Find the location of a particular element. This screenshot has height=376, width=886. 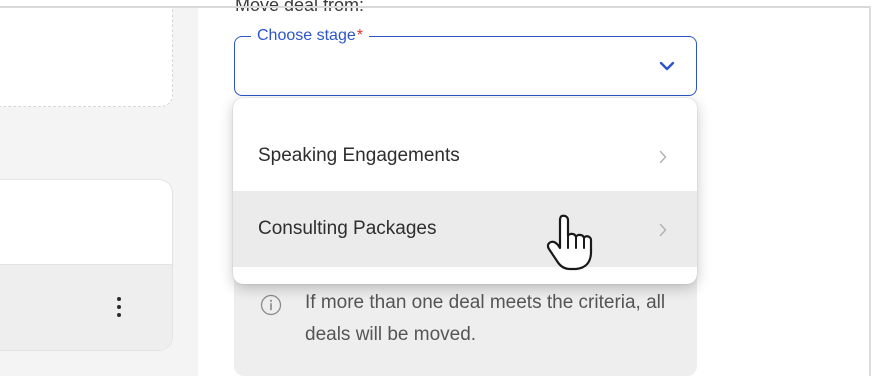

required-marker: * is located at coordinates (359, 35).